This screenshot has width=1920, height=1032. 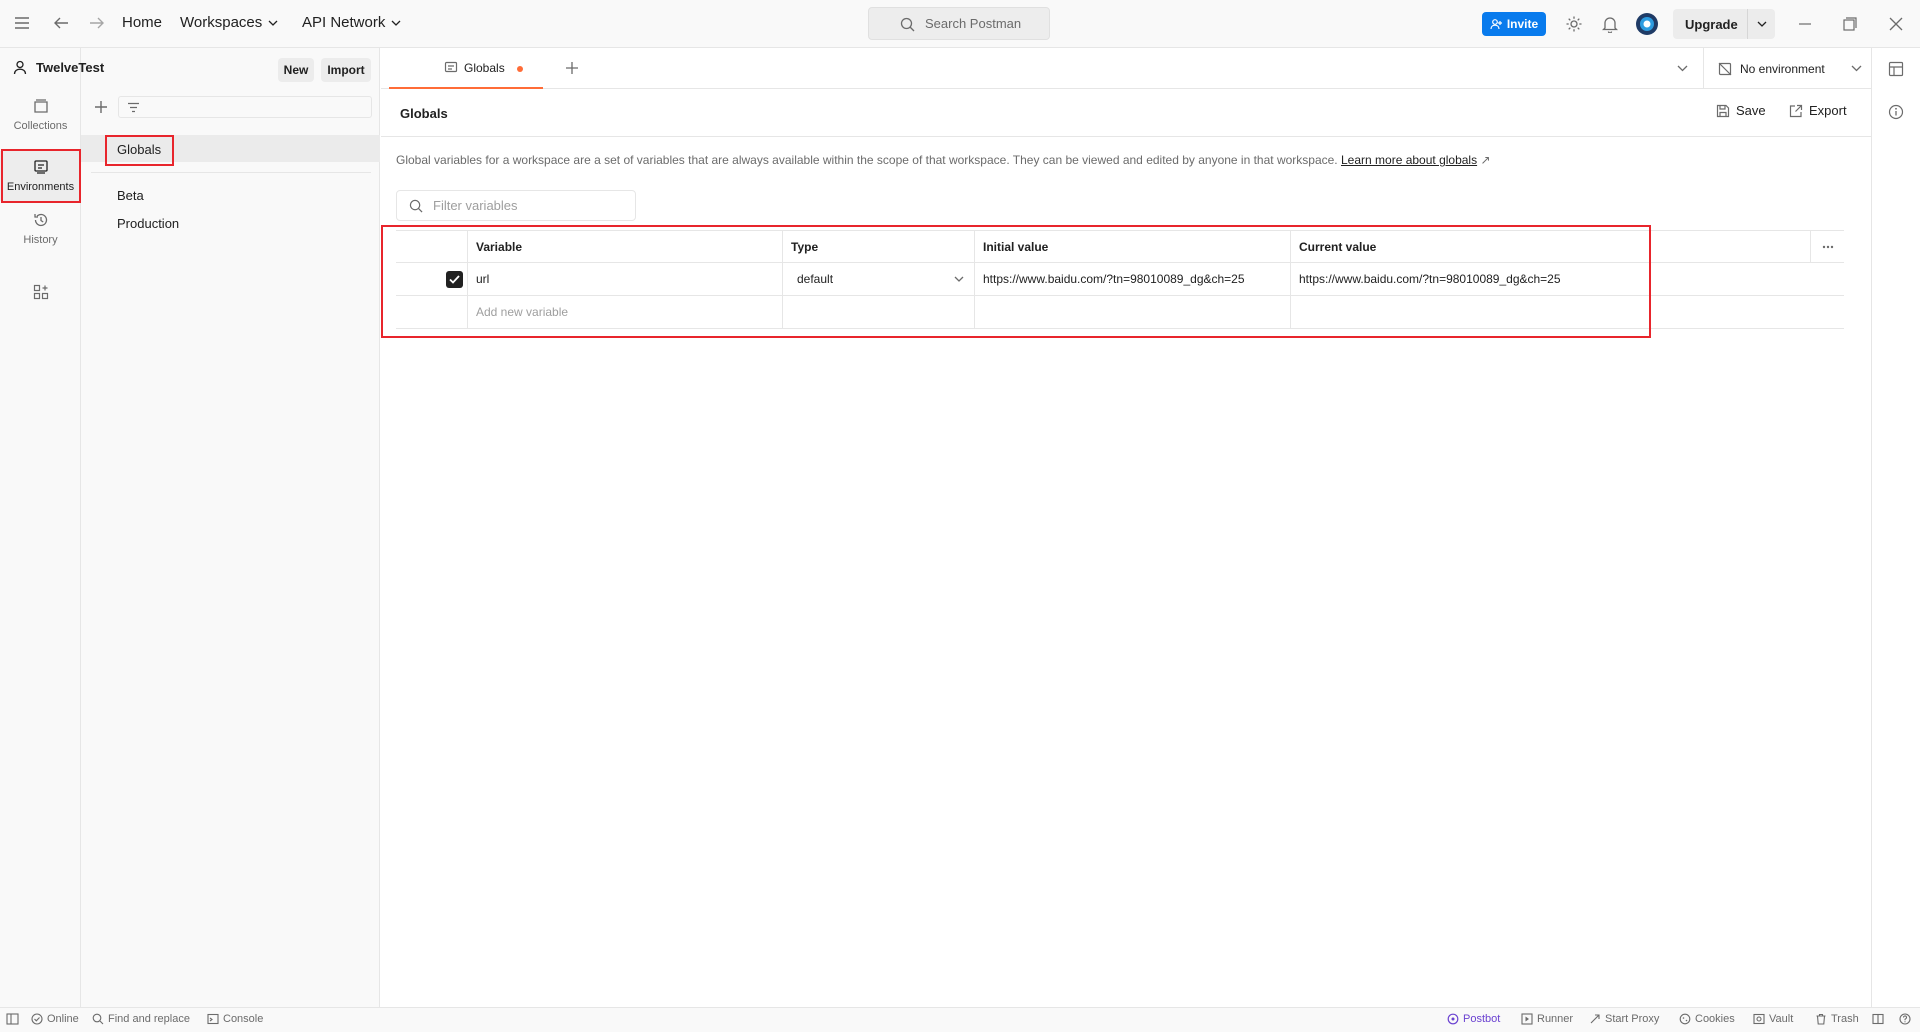 What do you see at coordinates (1905, 1019) in the screenshot?
I see `help-icon` at bounding box center [1905, 1019].